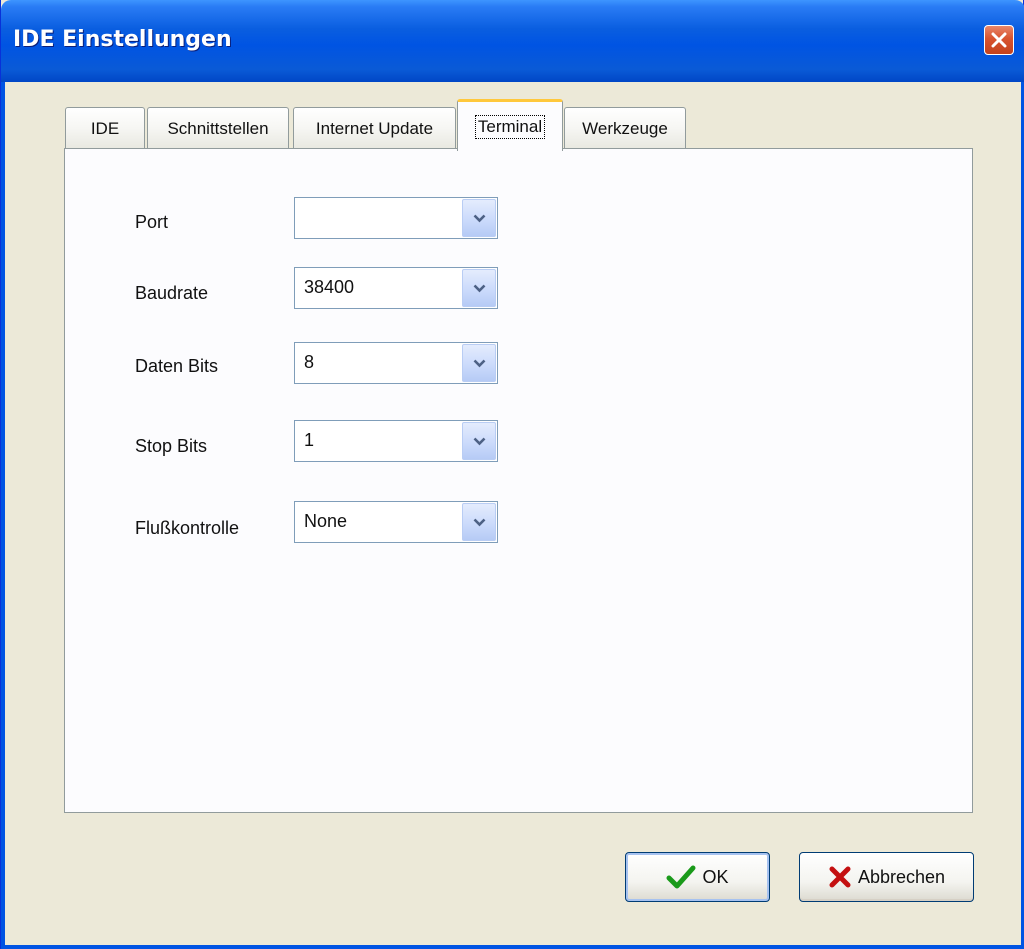  I want to click on ok-button: OK, so click(697, 877).